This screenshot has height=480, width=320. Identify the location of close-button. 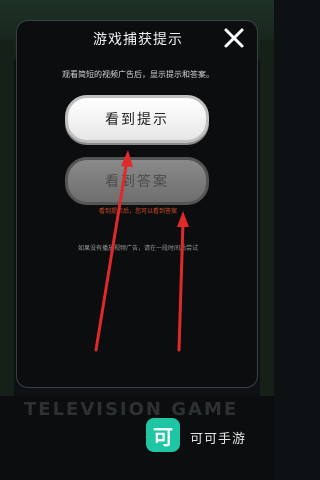
(234, 38).